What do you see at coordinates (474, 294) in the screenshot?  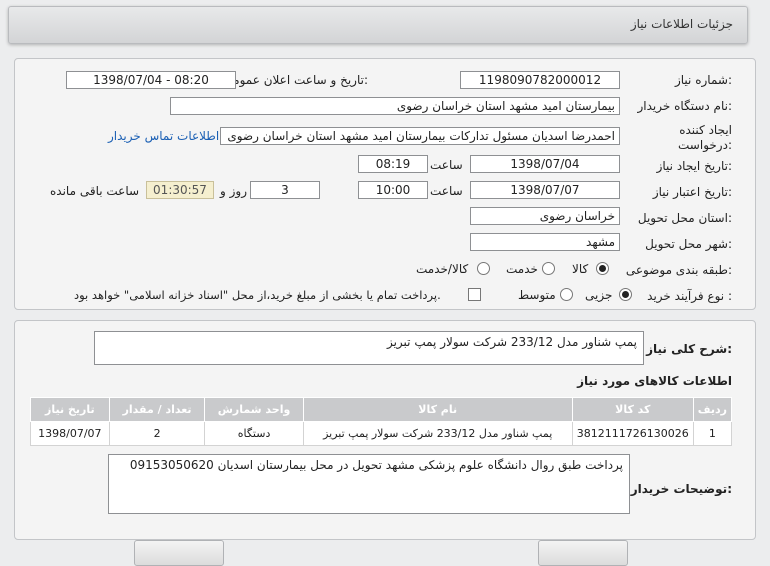 I see `treasury-payment-checkbox` at bounding box center [474, 294].